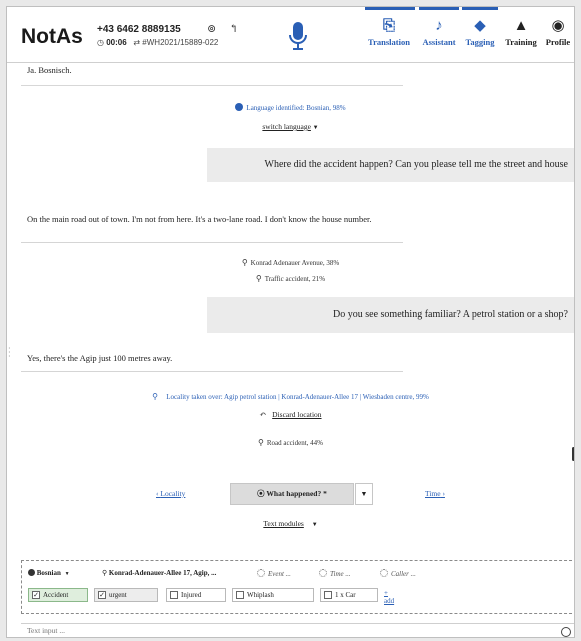 The image size is (581, 641). I want to click on language-value: Bosnian, so click(48, 573).